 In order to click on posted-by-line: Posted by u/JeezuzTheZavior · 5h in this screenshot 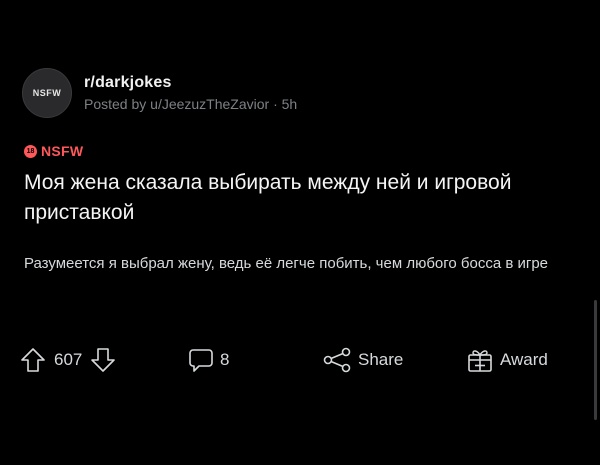, I will do `click(190, 104)`.